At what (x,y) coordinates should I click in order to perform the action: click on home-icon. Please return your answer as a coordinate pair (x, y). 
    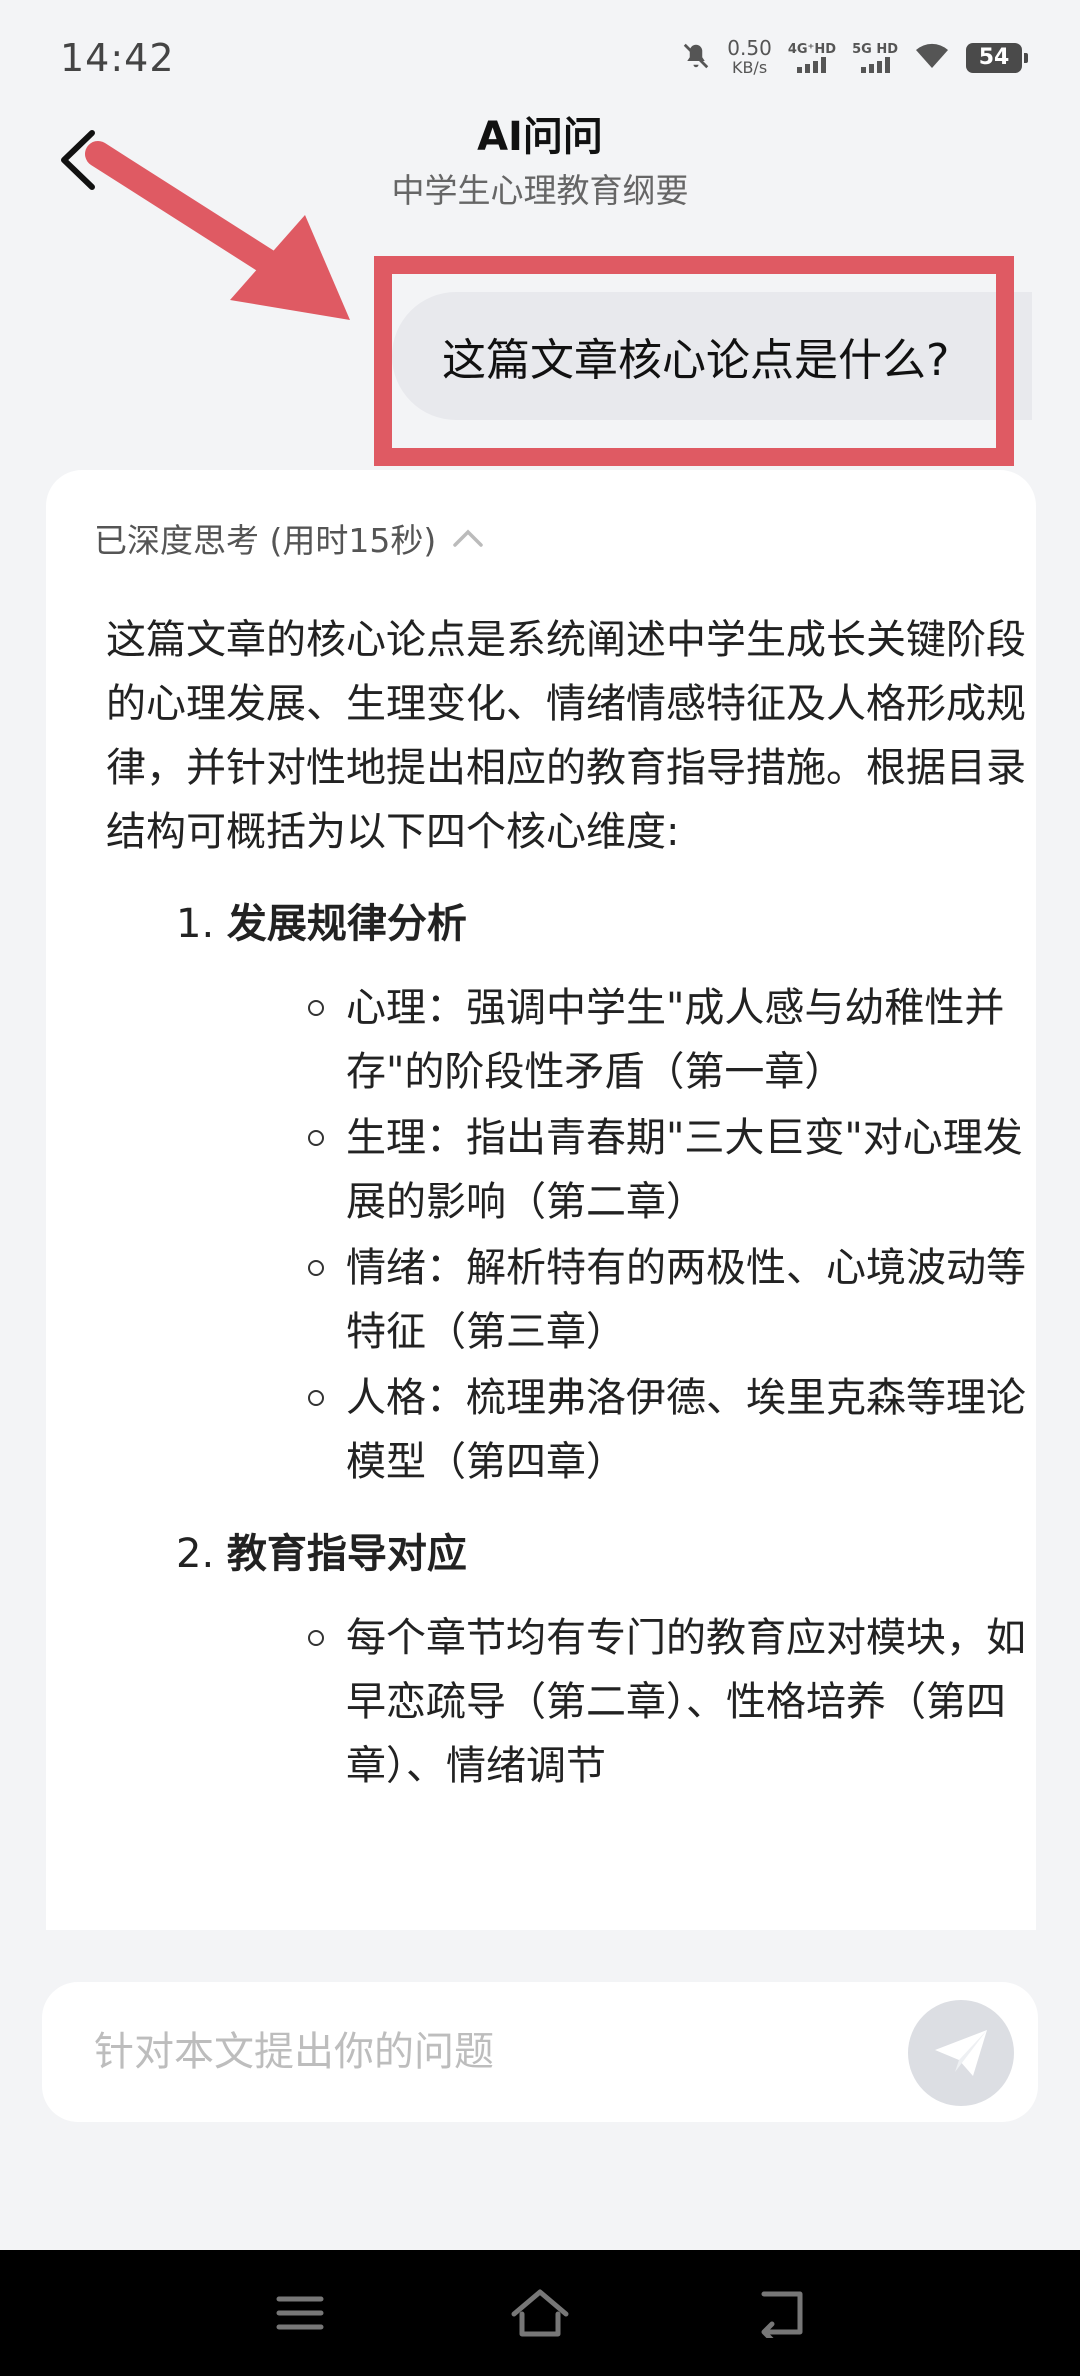
    Looking at the image, I should click on (540, 2313).